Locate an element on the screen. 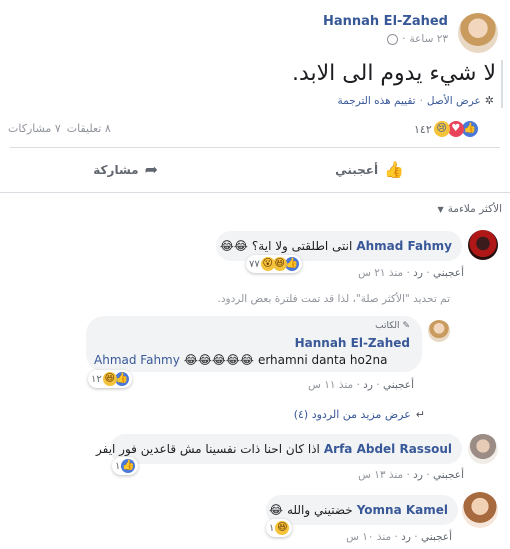 Image resolution: width=510 pixels, height=549 pixels. more-replies-link: ↵ عرض مزيد من الردود (٤) is located at coordinates (359, 414).